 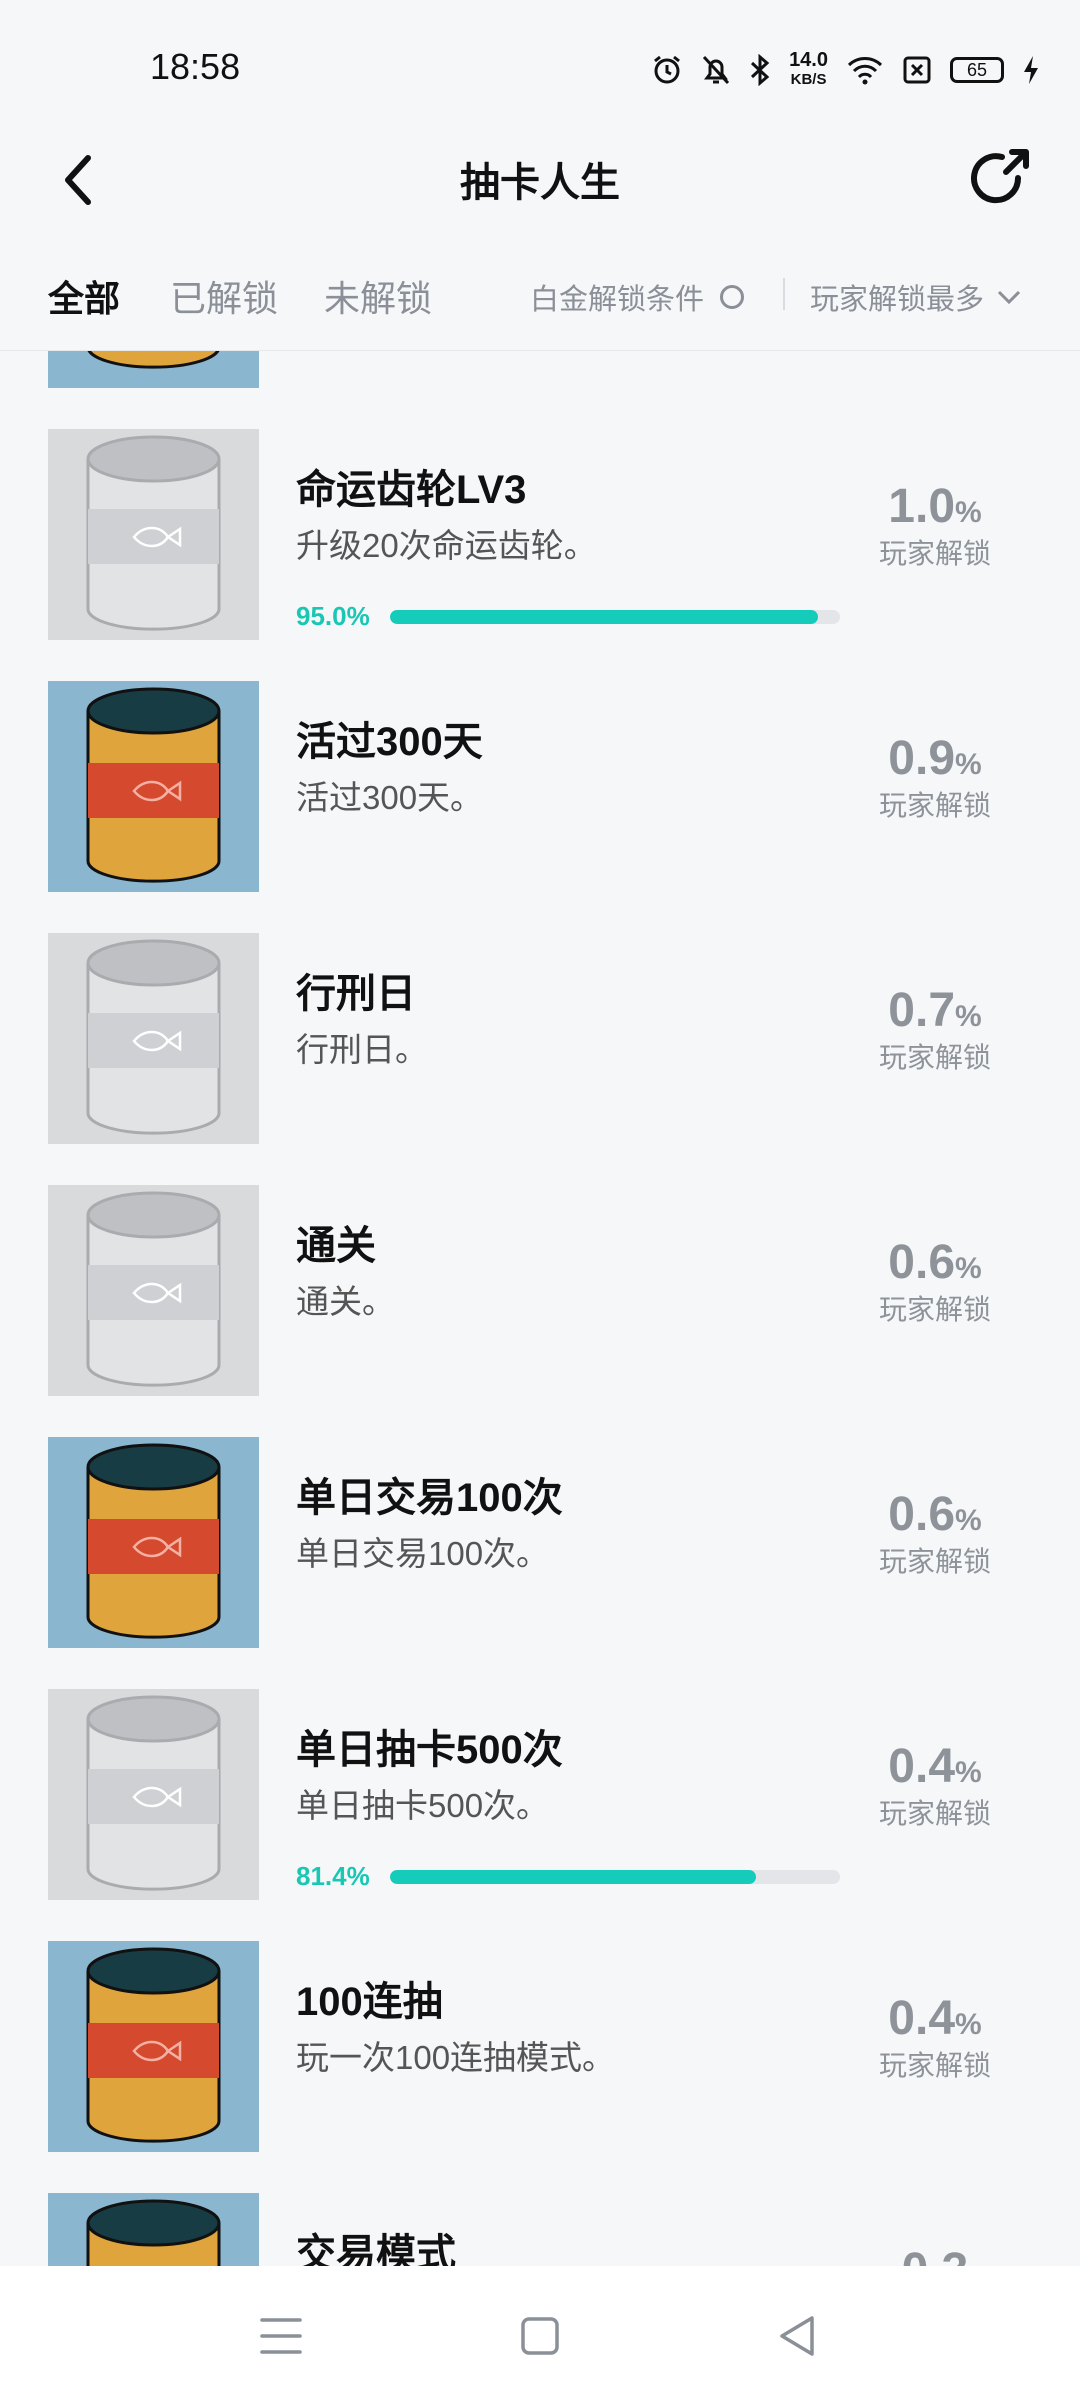 I want to click on progress: 81.4%, so click(x=568, y=1876).